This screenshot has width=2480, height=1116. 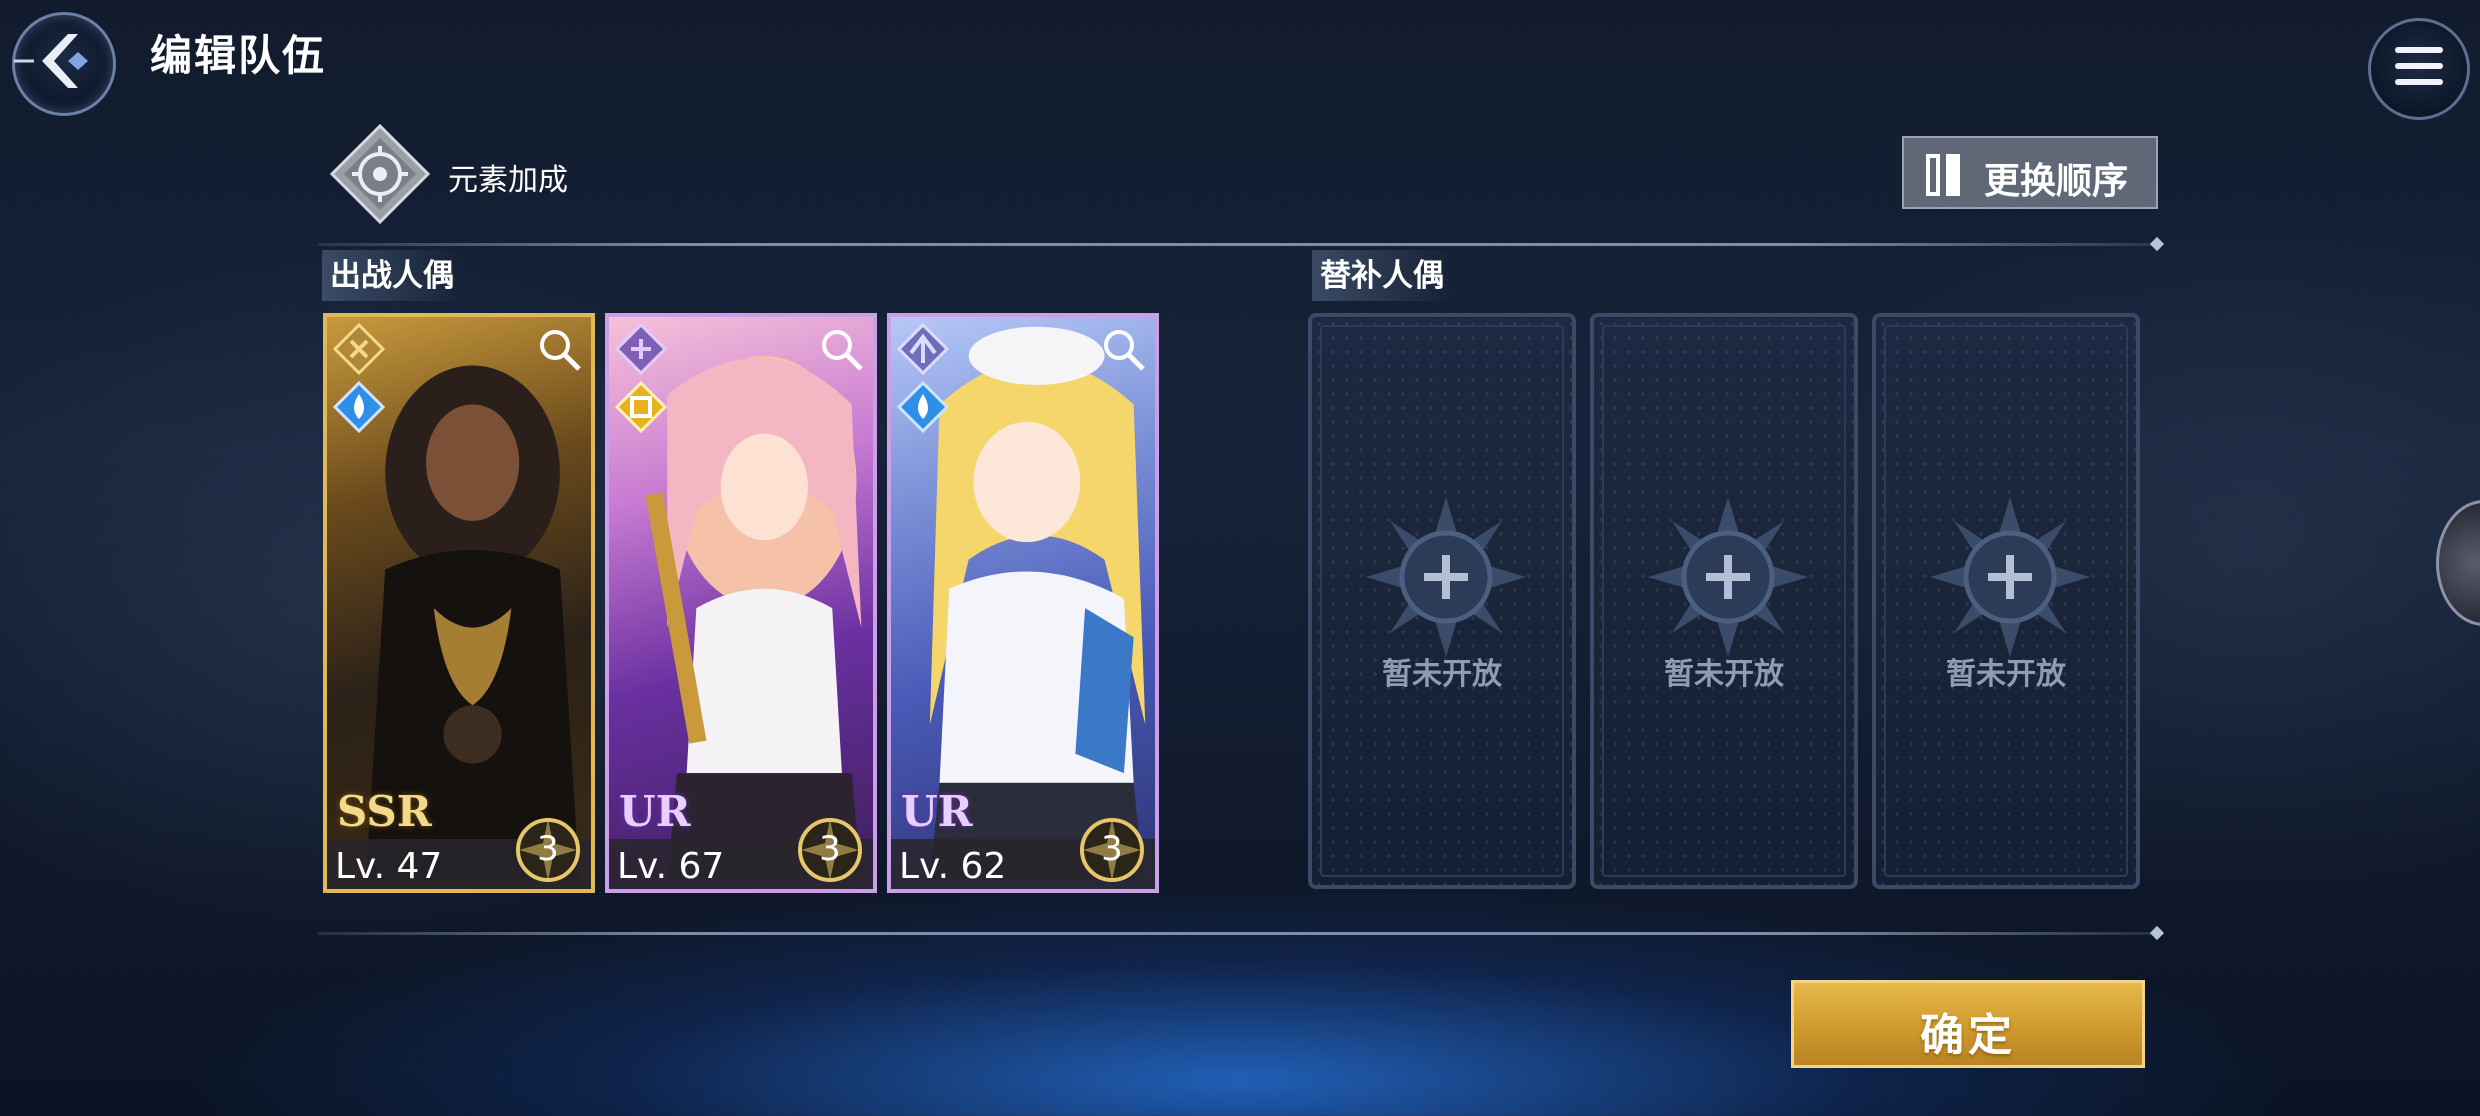 I want to click on side-panel-toggle, so click(x=2458, y=563).